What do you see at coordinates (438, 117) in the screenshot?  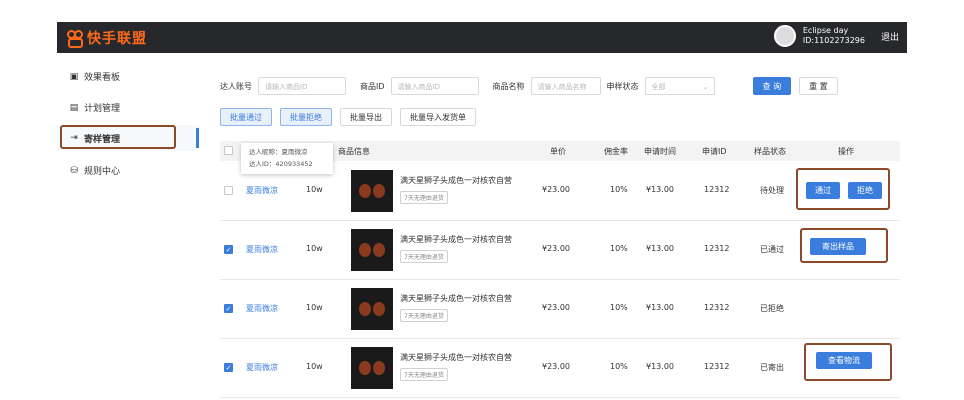 I see `batch-import-button: 批量导入发货单` at bounding box center [438, 117].